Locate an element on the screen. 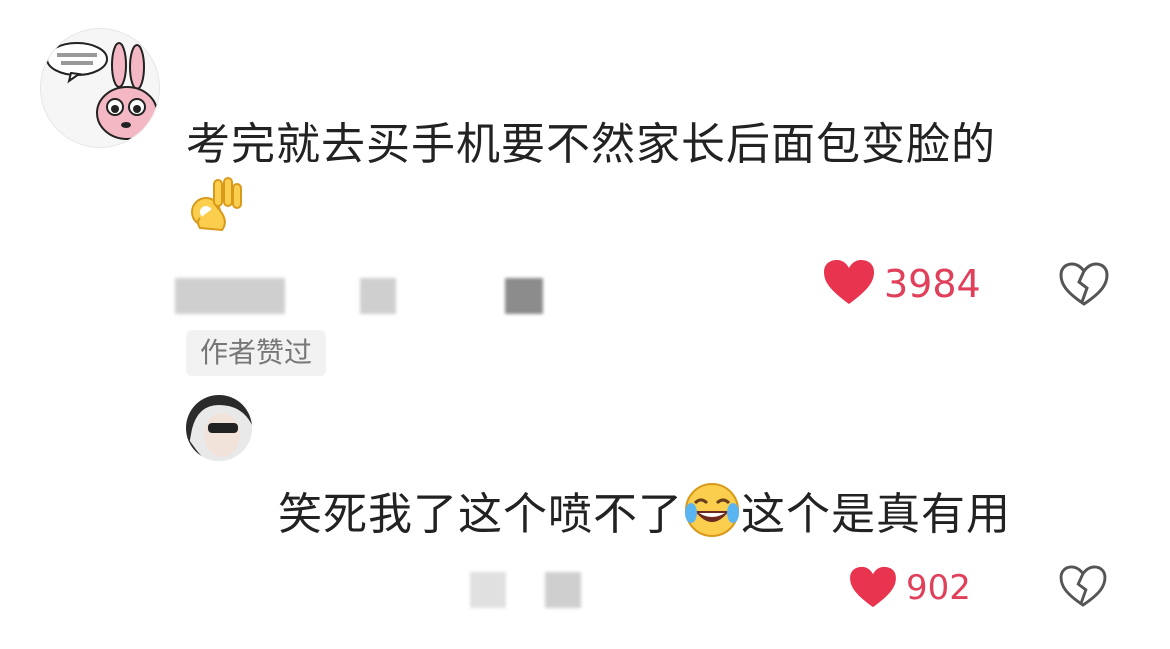 The height and width of the screenshot is (649, 1170). reply-text-part1: 笑死我了这个喷不了 is located at coordinates (480, 514).